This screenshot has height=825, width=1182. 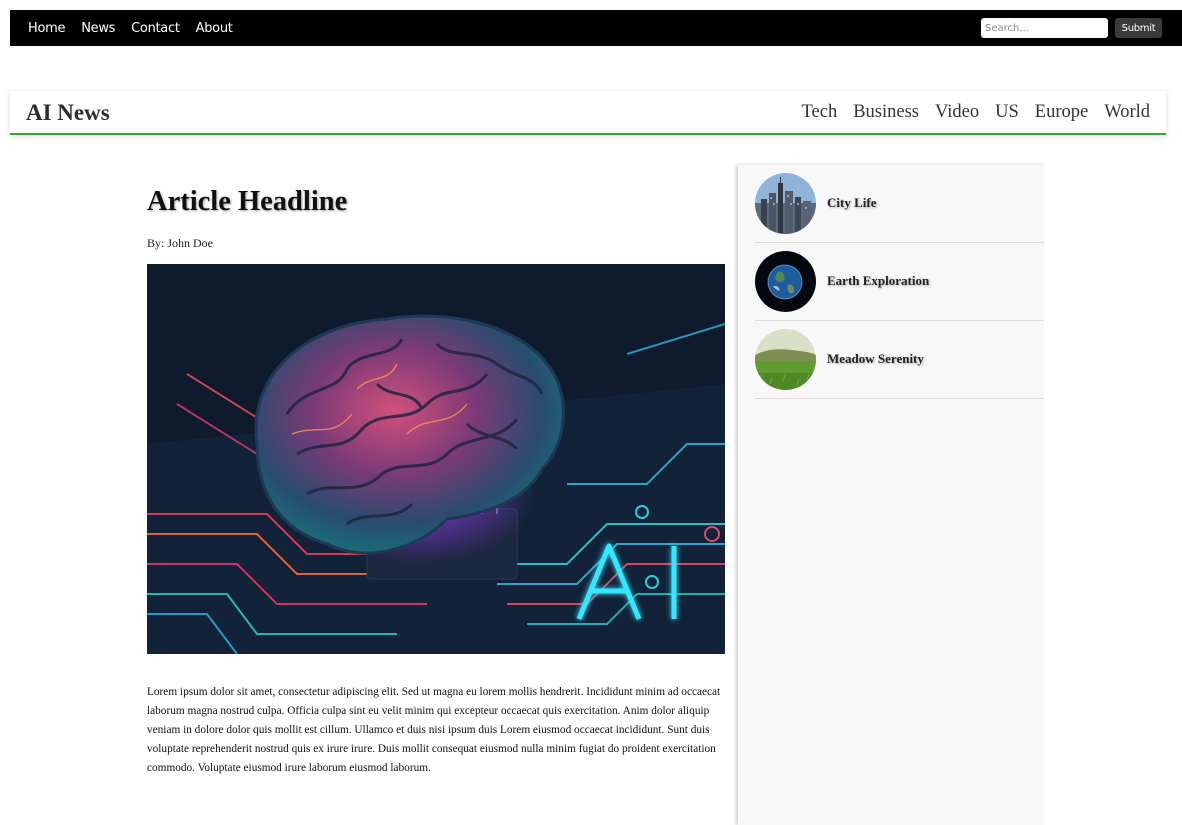 What do you see at coordinates (899, 204) in the screenshot?
I see `sidebar-item-city-life: City Life` at bounding box center [899, 204].